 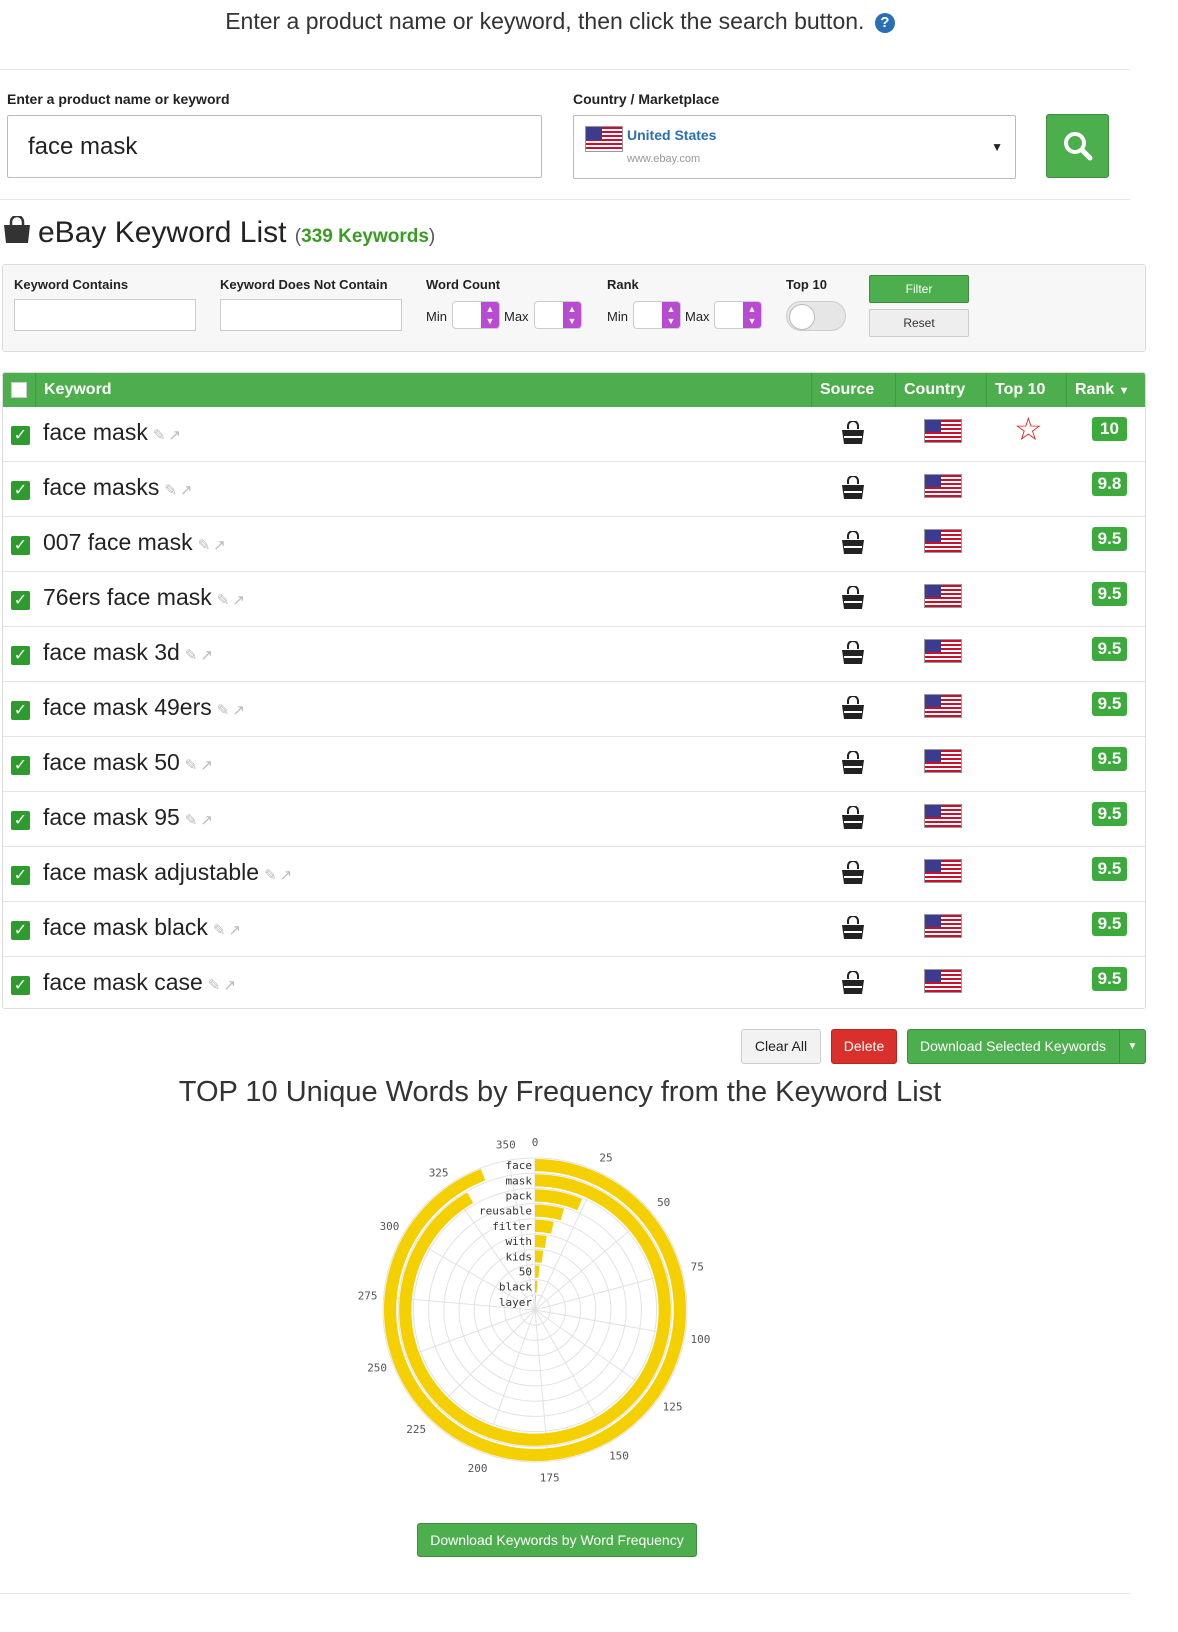 I want to click on column-header-source: Source, so click(x=853, y=390).